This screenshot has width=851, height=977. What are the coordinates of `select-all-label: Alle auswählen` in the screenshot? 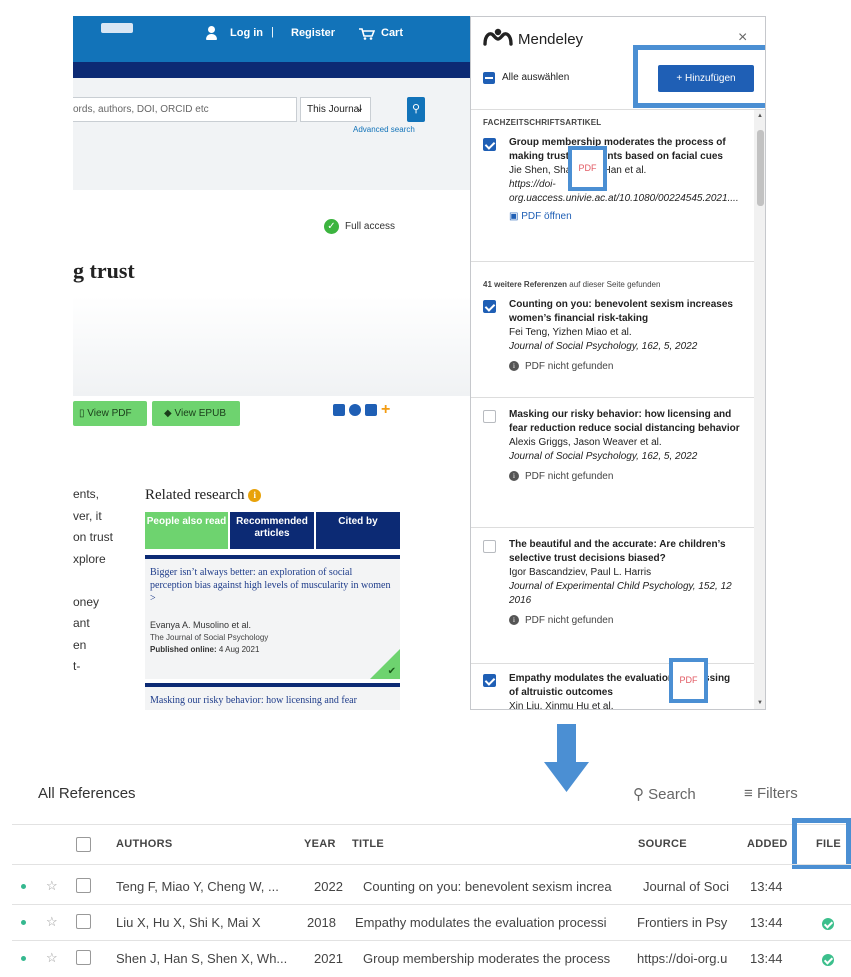 It's located at (535, 77).